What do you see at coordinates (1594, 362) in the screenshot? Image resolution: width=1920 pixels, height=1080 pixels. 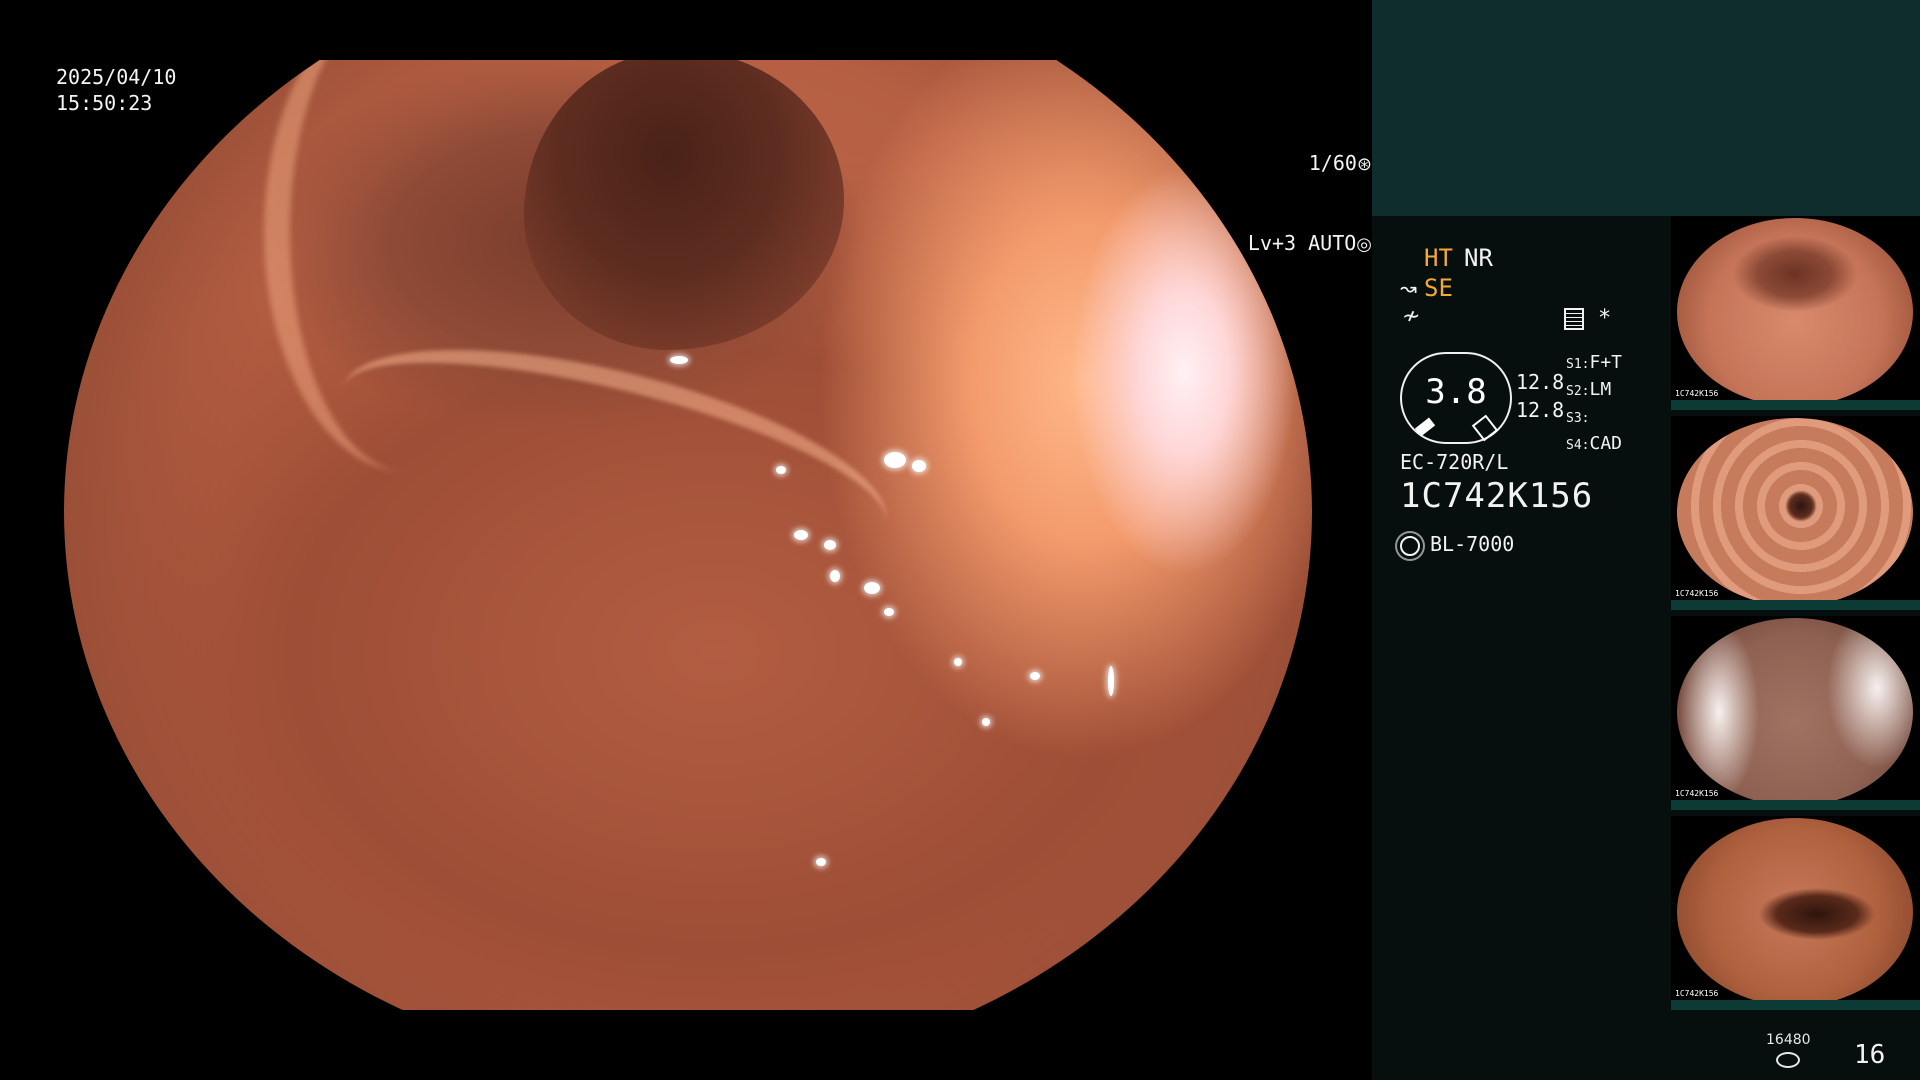 I see `switch-s1: S1:F+T` at bounding box center [1594, 362].